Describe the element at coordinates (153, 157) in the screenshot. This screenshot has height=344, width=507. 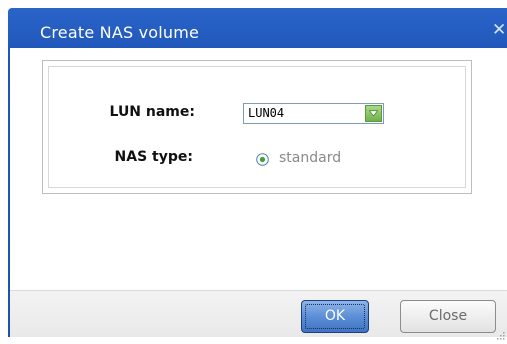
I see `nas-type-label: NAS type:` at that location.